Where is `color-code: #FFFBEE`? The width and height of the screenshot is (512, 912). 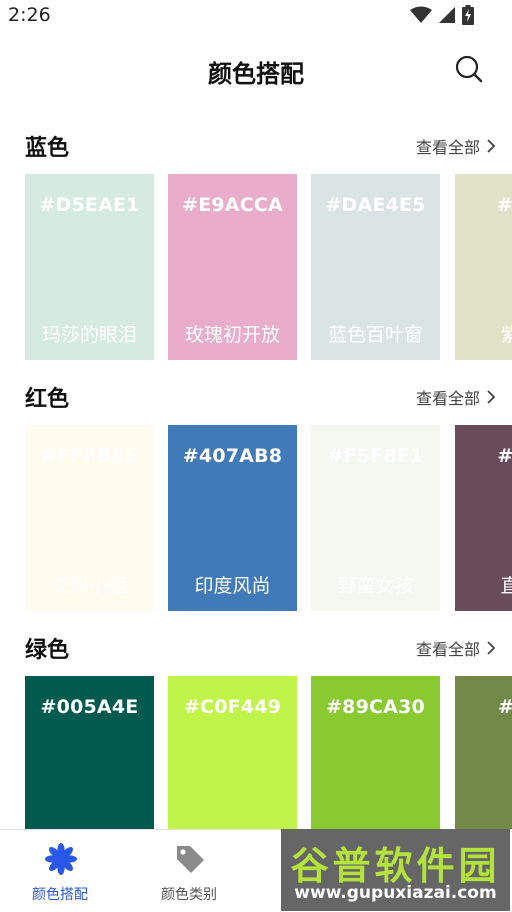
color-code: #FFFBEE is located at coordinates (89, 456).